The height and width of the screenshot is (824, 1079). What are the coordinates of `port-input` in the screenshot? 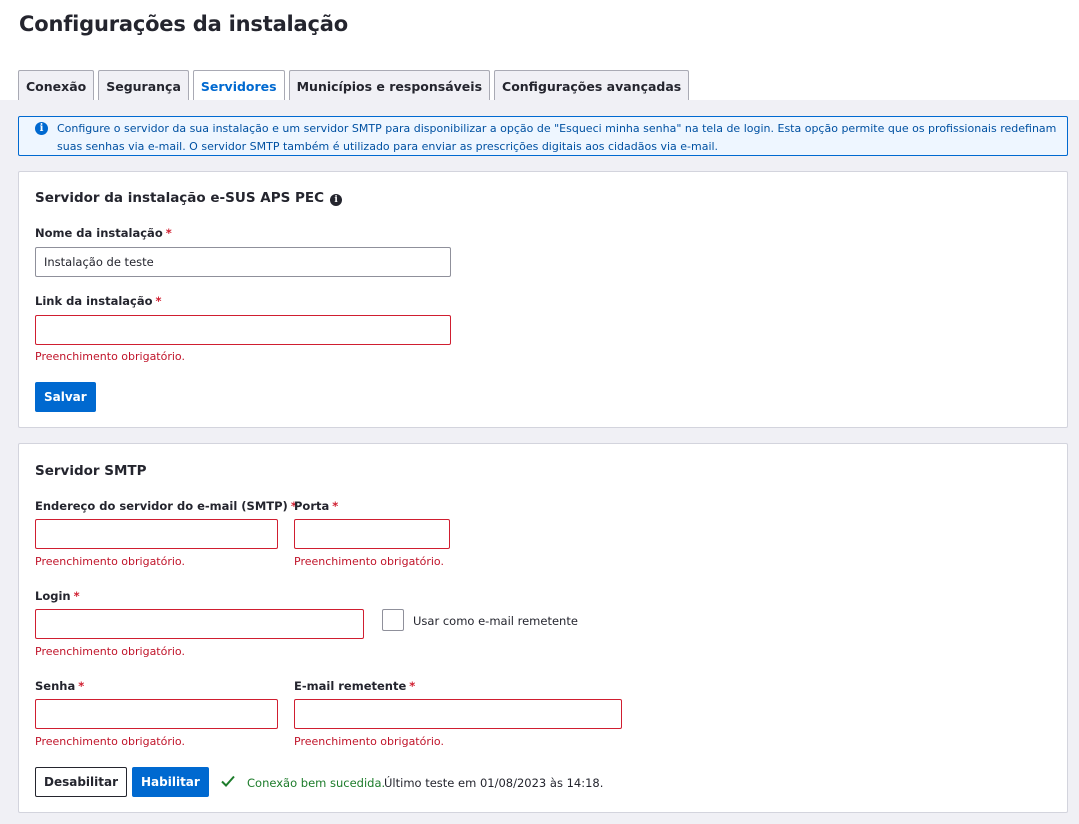 It's located at (372, 534).